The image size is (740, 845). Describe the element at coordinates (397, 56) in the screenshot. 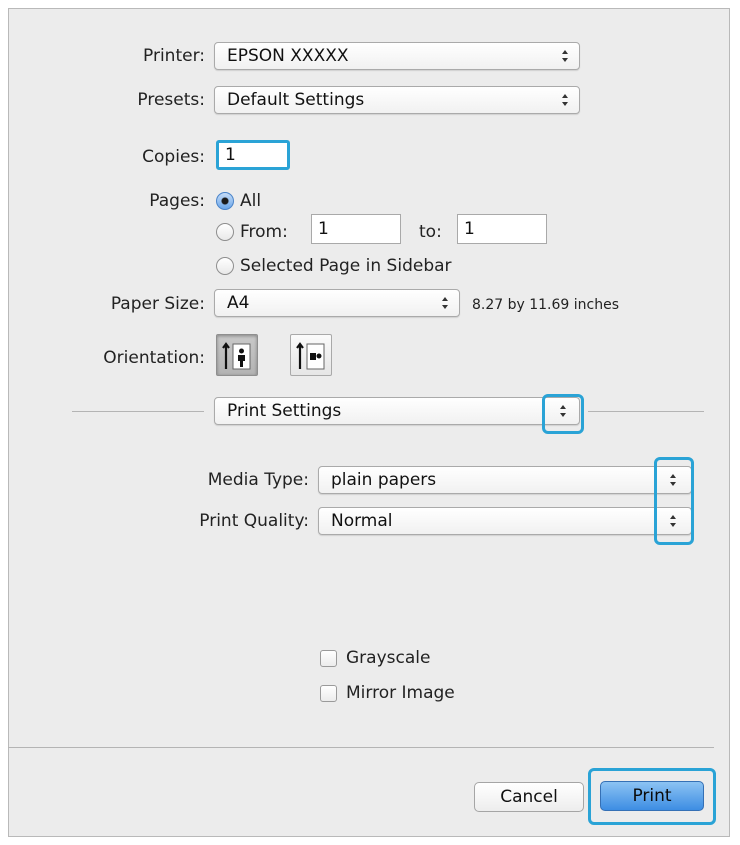

I see `printer-popup: EPSON XXXXX` at that location.